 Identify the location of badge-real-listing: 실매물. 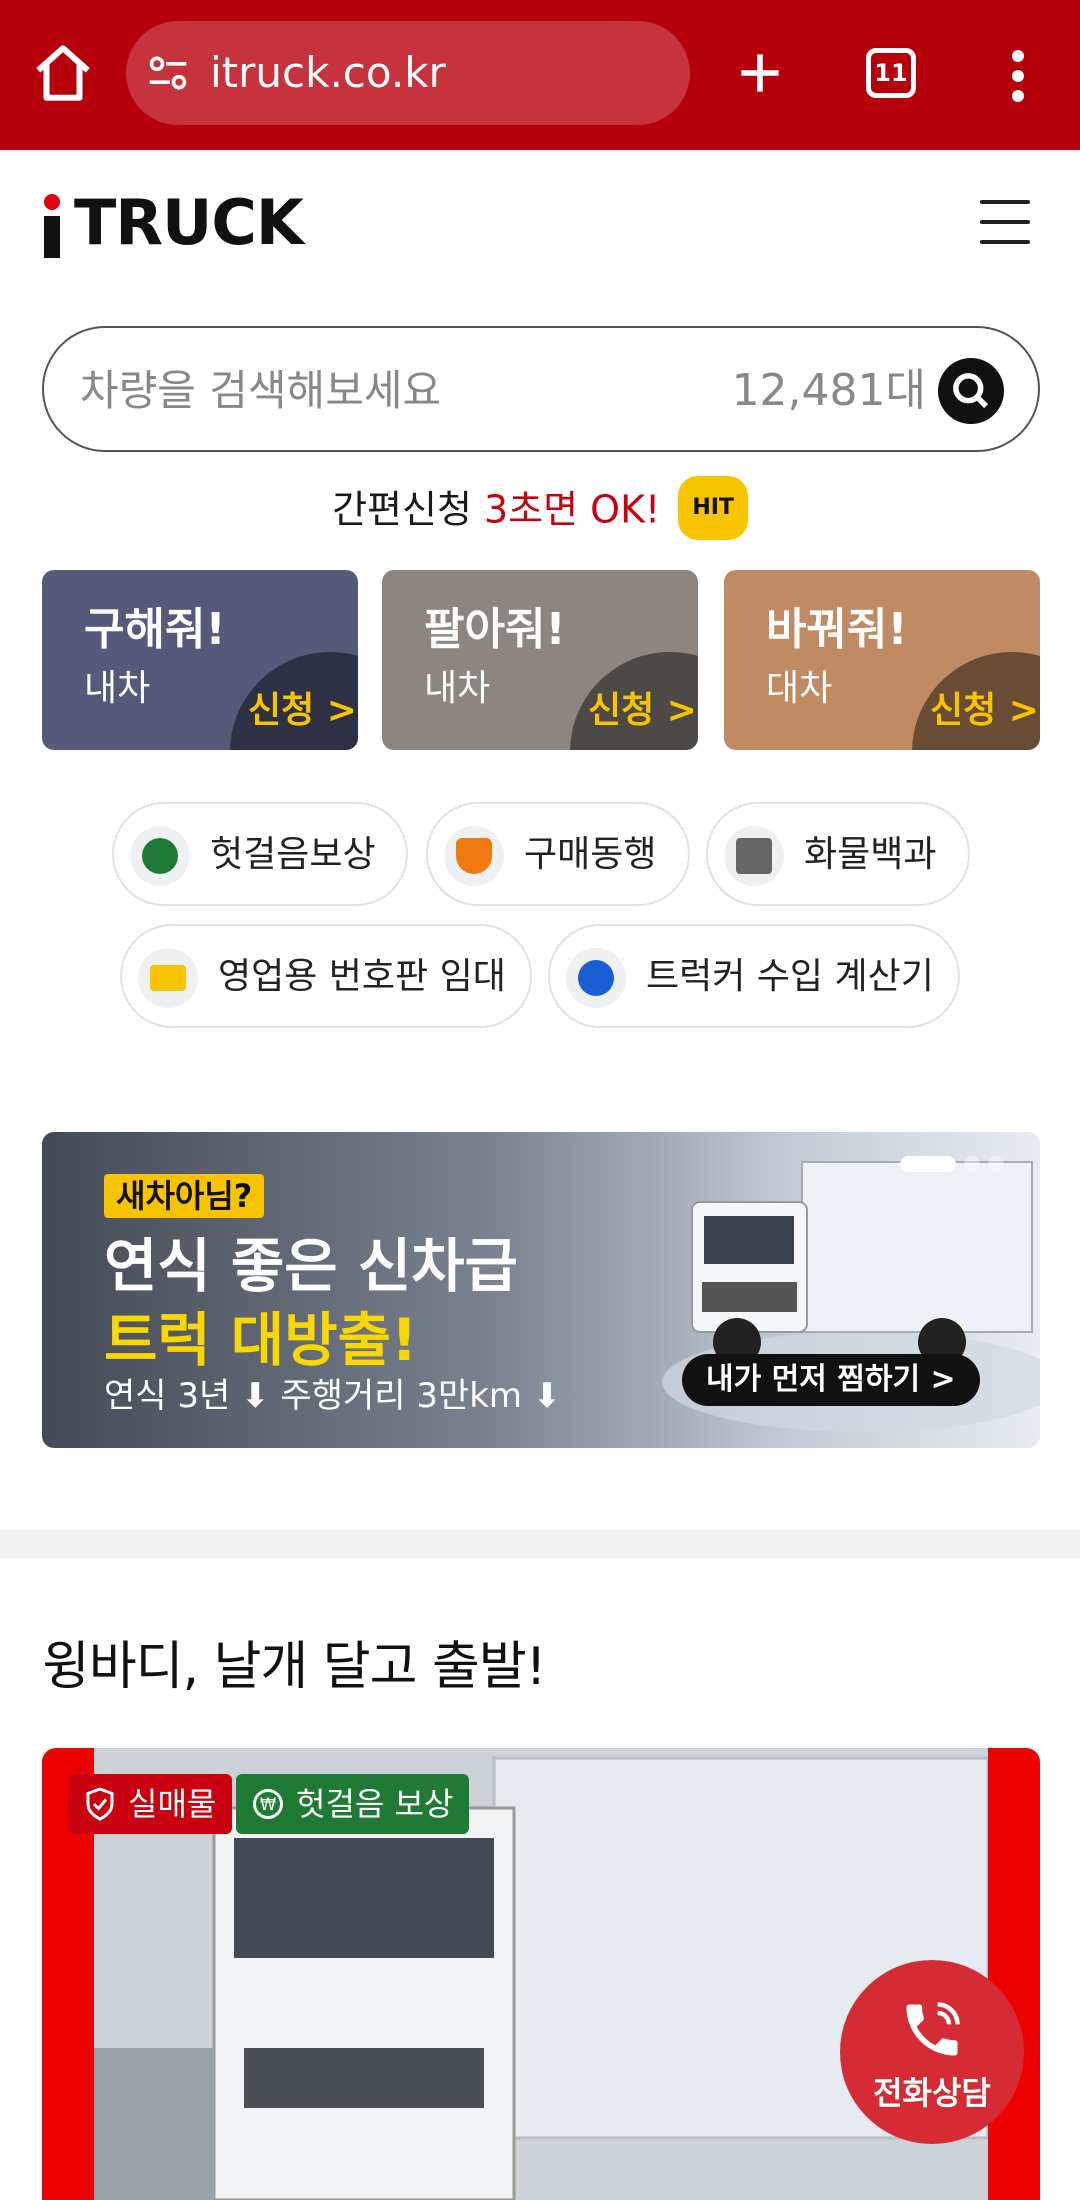
(150, 1804).